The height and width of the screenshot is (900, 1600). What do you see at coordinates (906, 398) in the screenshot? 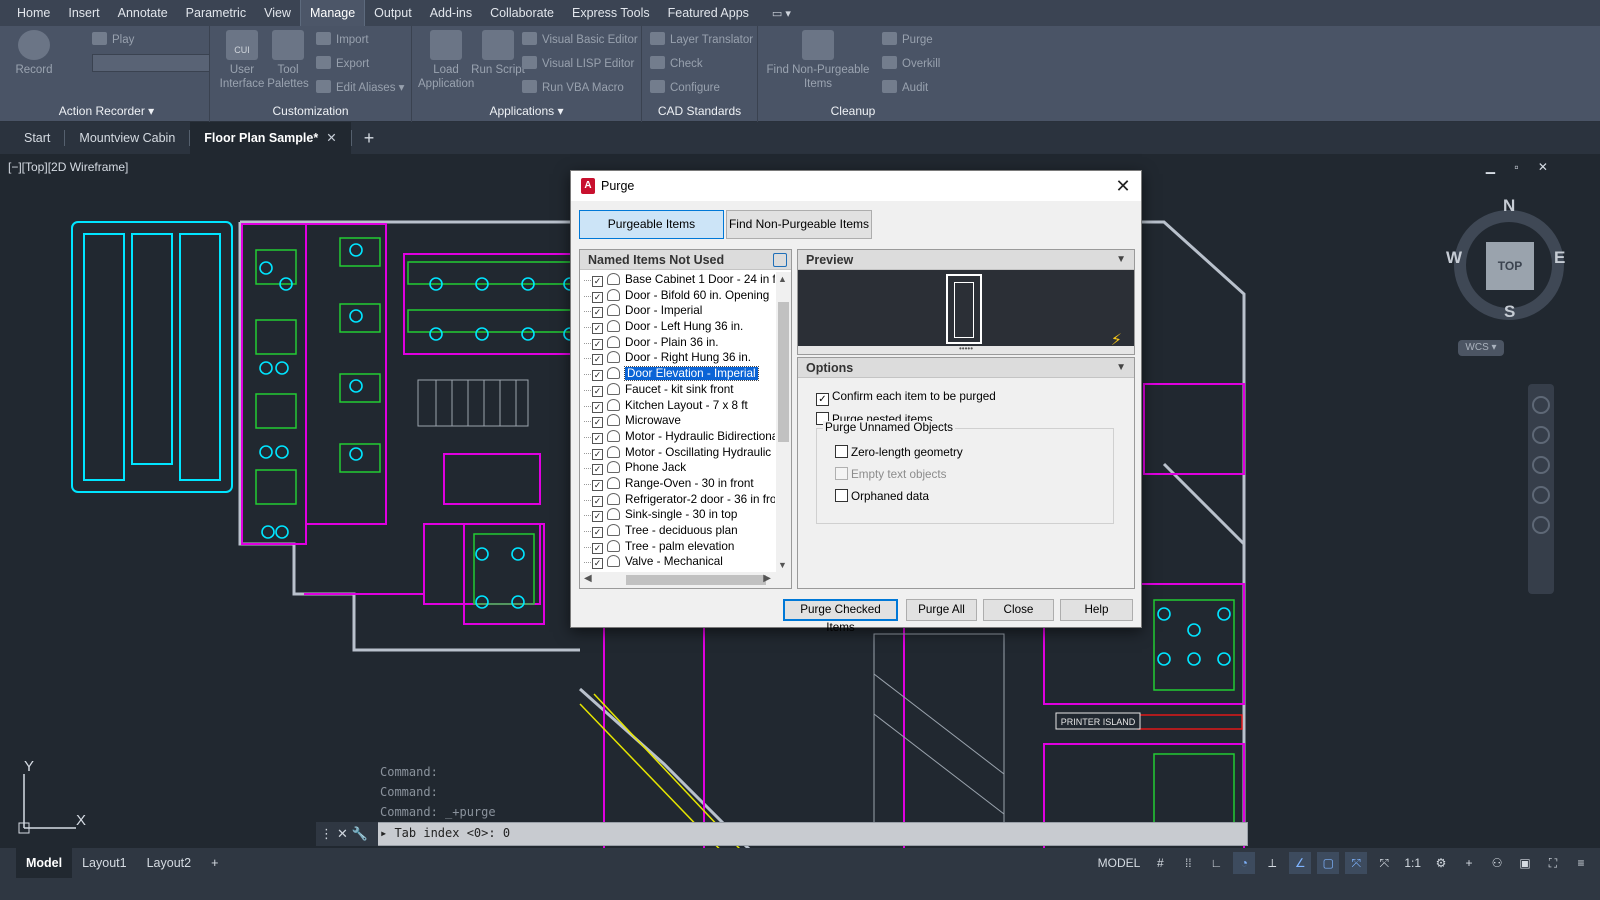
I see `confirm-each-checkbox: ✓ Confirm each item to be purged` at bounding box center [906, 398].